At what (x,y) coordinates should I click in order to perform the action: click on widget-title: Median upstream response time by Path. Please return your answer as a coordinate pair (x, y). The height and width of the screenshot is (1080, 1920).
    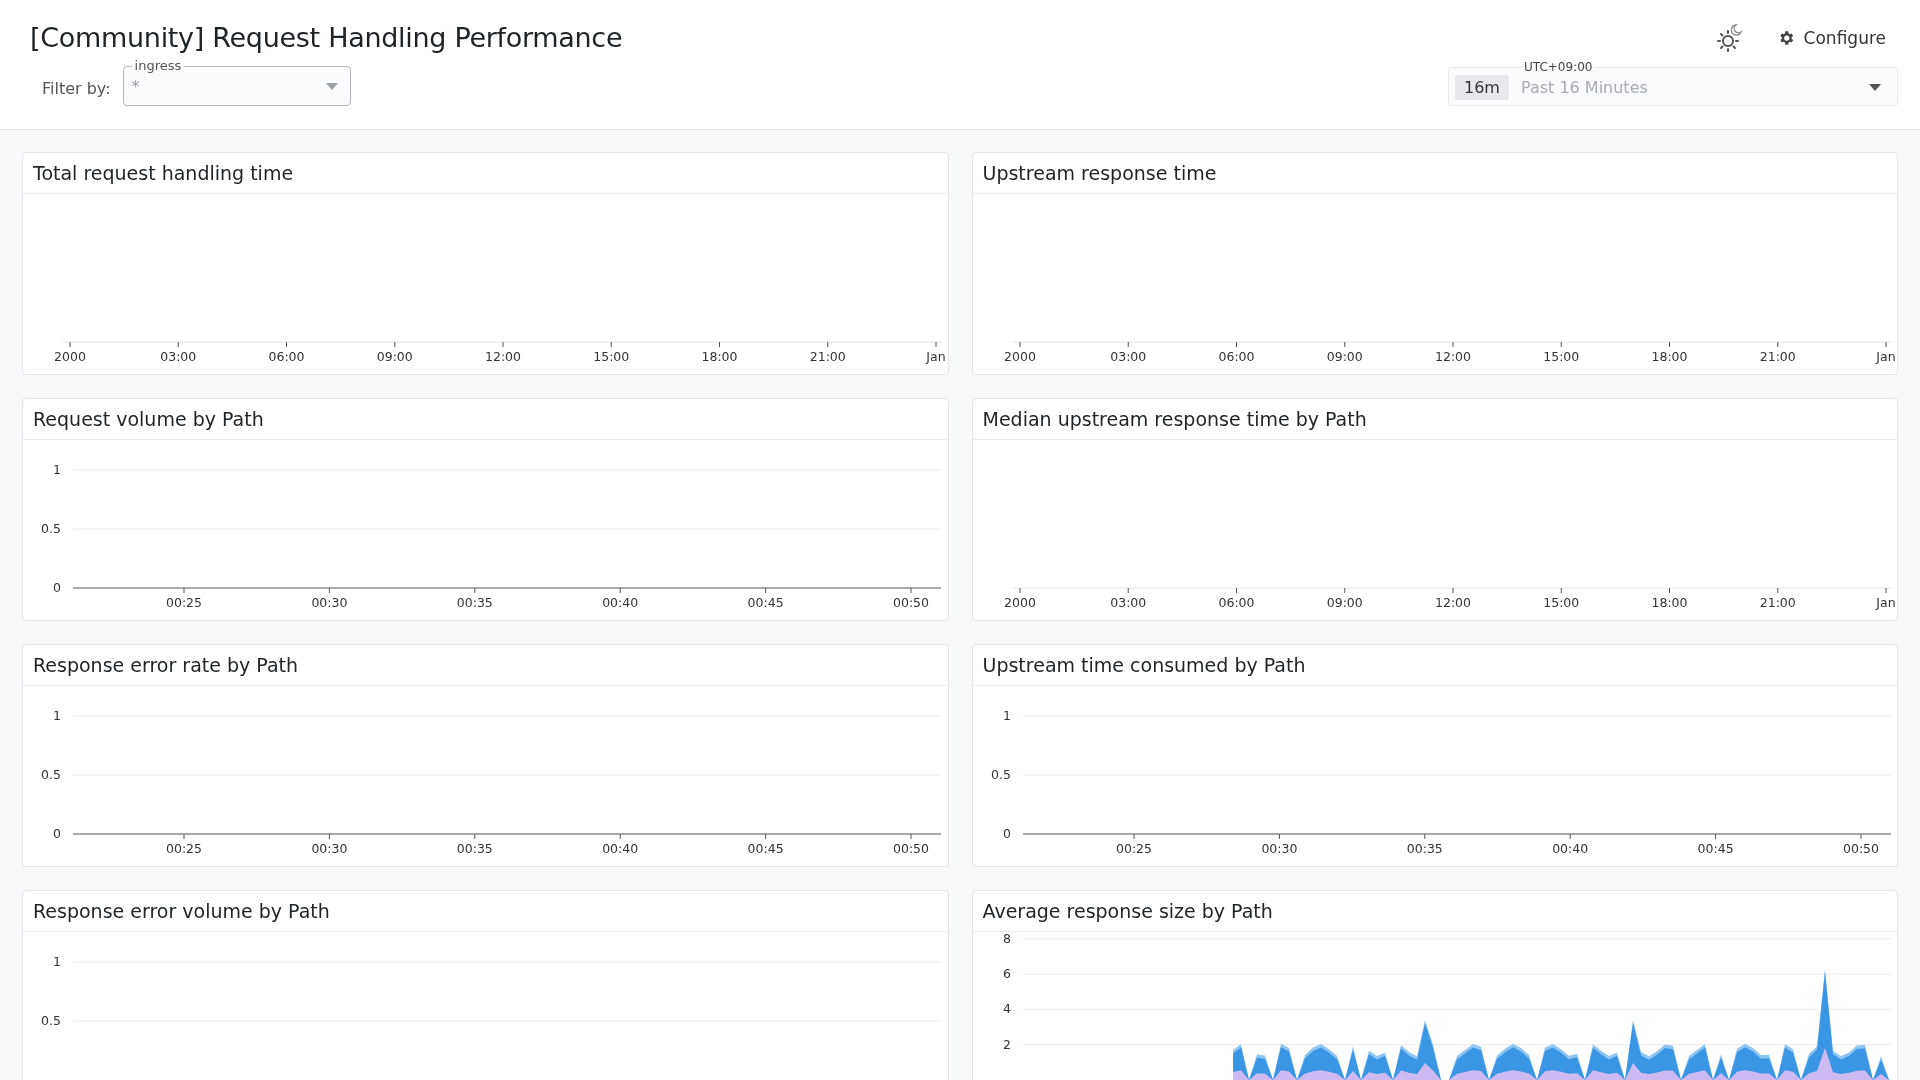
    Looking at the image, I should click on (1434, 419).